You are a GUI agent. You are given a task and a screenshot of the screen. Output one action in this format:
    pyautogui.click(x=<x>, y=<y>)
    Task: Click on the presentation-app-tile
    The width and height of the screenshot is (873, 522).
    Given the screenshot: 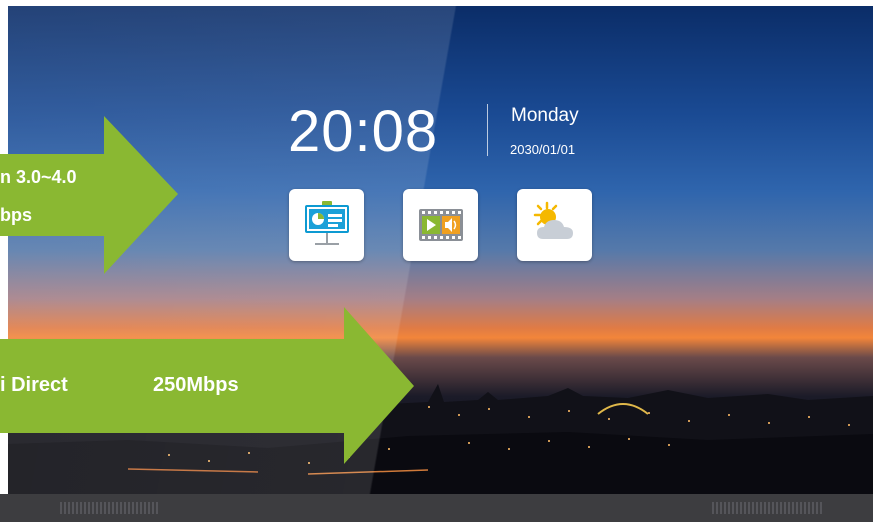 What is the action you would take?
    pyautogui.click(x=326, y=225)
    